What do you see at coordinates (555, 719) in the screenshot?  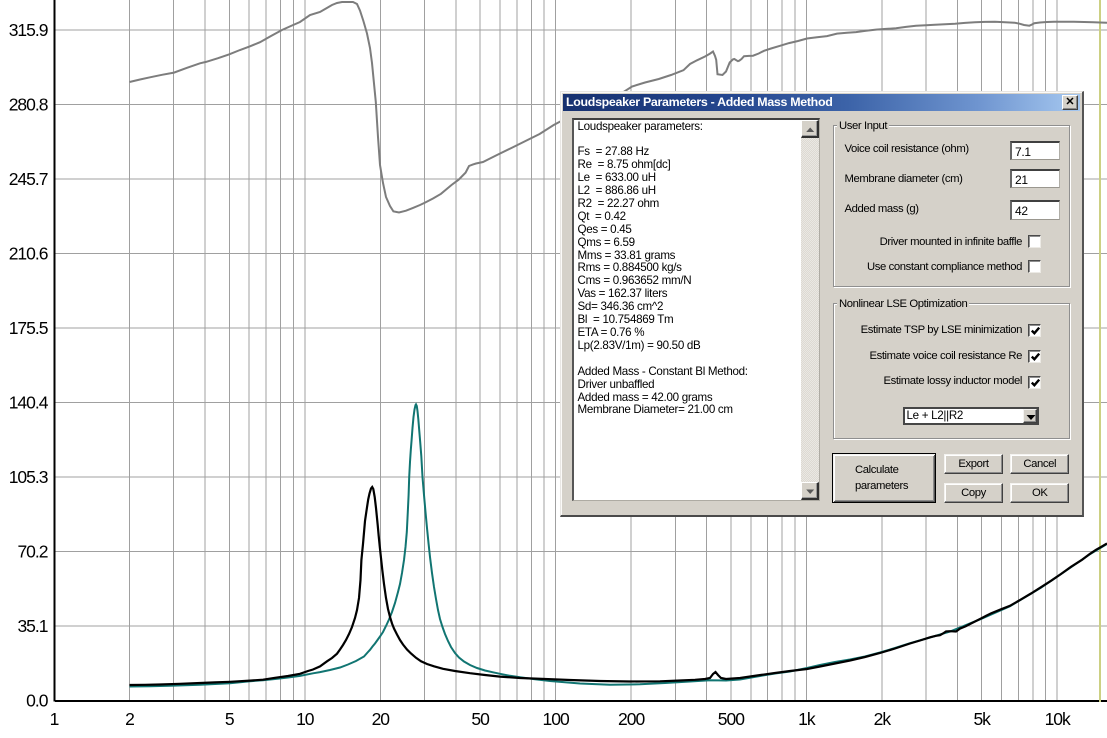 I see `svg-text: 100` at bounding box center [555, 719].